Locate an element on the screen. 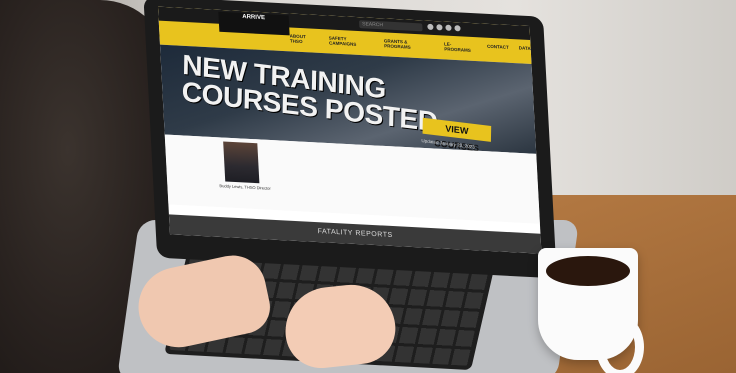  hero-title: NEW TRAINING COURSES POSTED is located at coordinates (310, 93).